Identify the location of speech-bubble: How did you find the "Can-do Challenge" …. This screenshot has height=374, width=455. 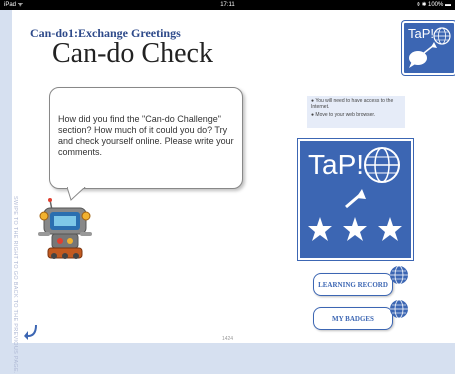
(146, 138).